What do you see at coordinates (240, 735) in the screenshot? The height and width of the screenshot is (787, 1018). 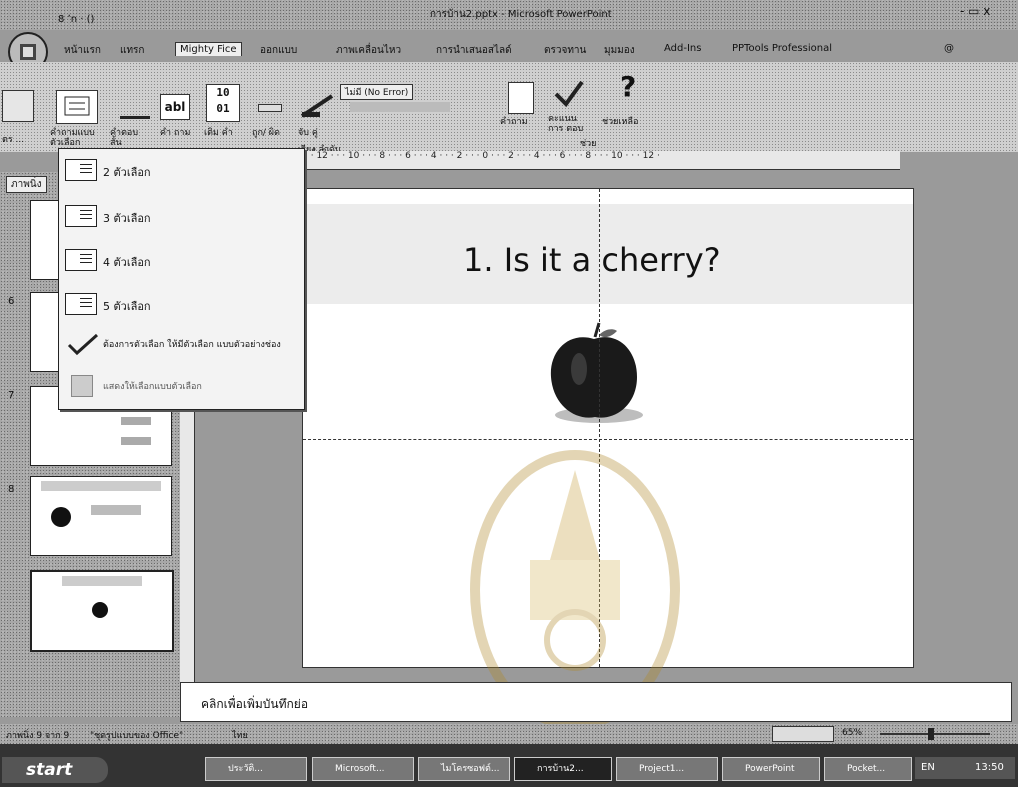 I see `language-indicator: ไทย` at bounding box center [240, 735].